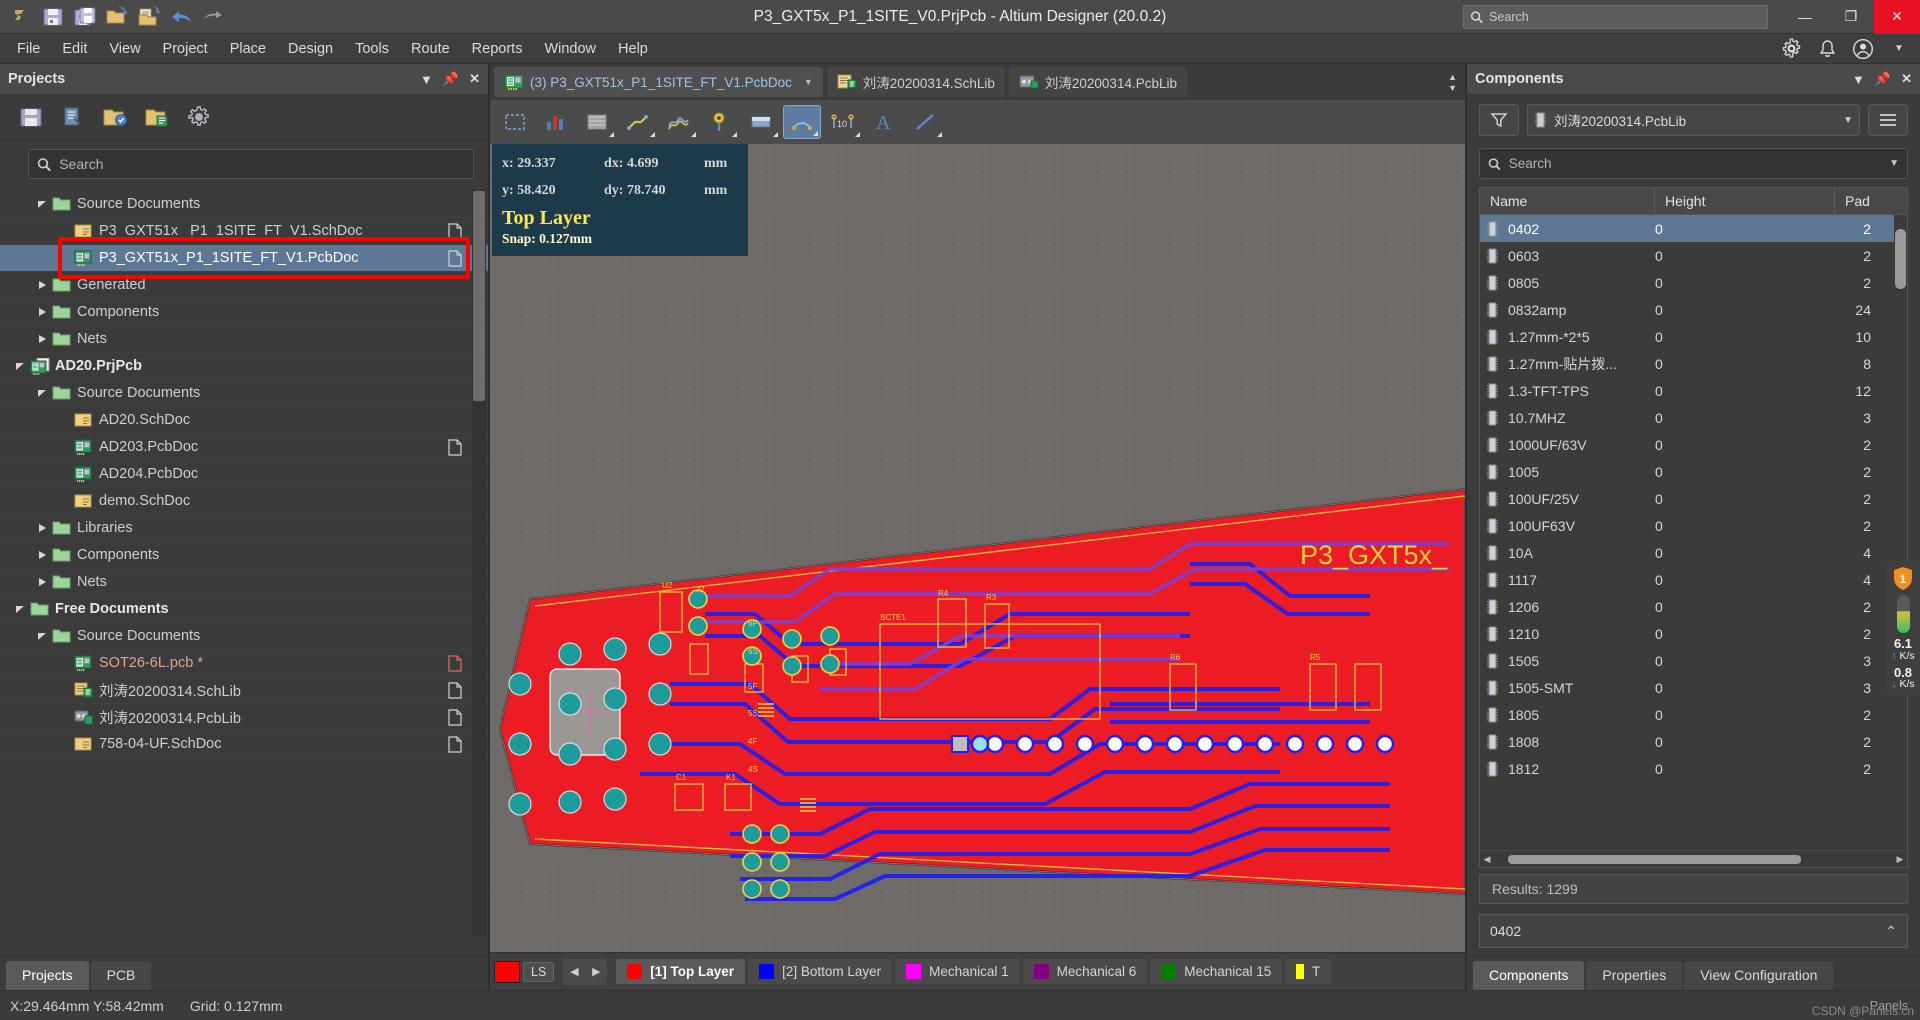  Describe the element at coordinates (1791, 49) in the screenshot. I see `settings-gear-icon` at that location.